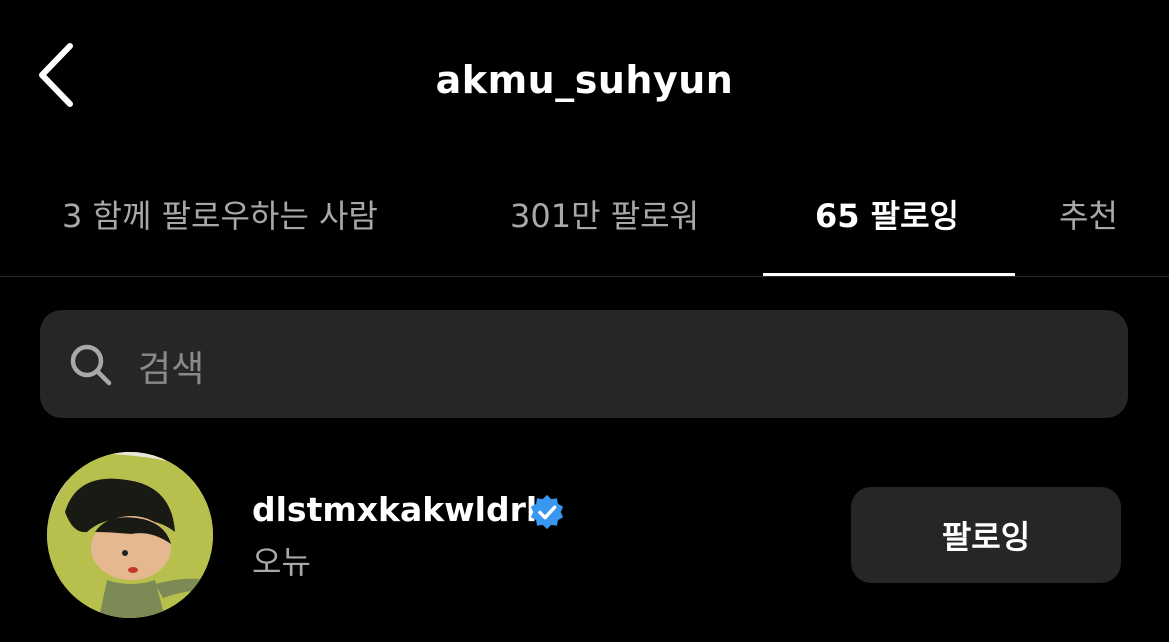 This screenshot has width=1169, height=642. I want to click on following-button: 팔로잉, so click(986, 535).